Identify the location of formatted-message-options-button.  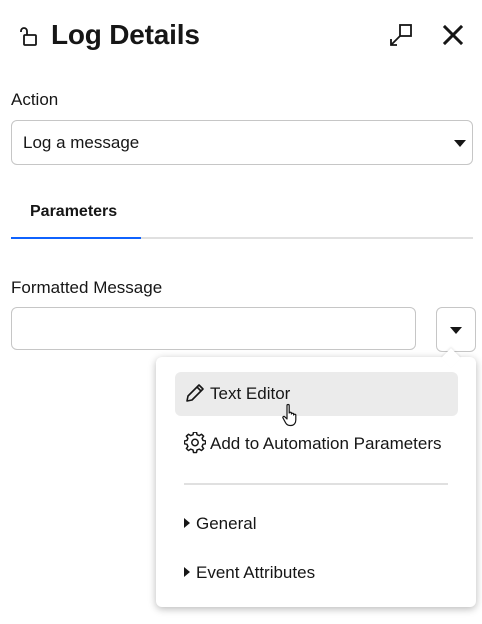
(456, 329).